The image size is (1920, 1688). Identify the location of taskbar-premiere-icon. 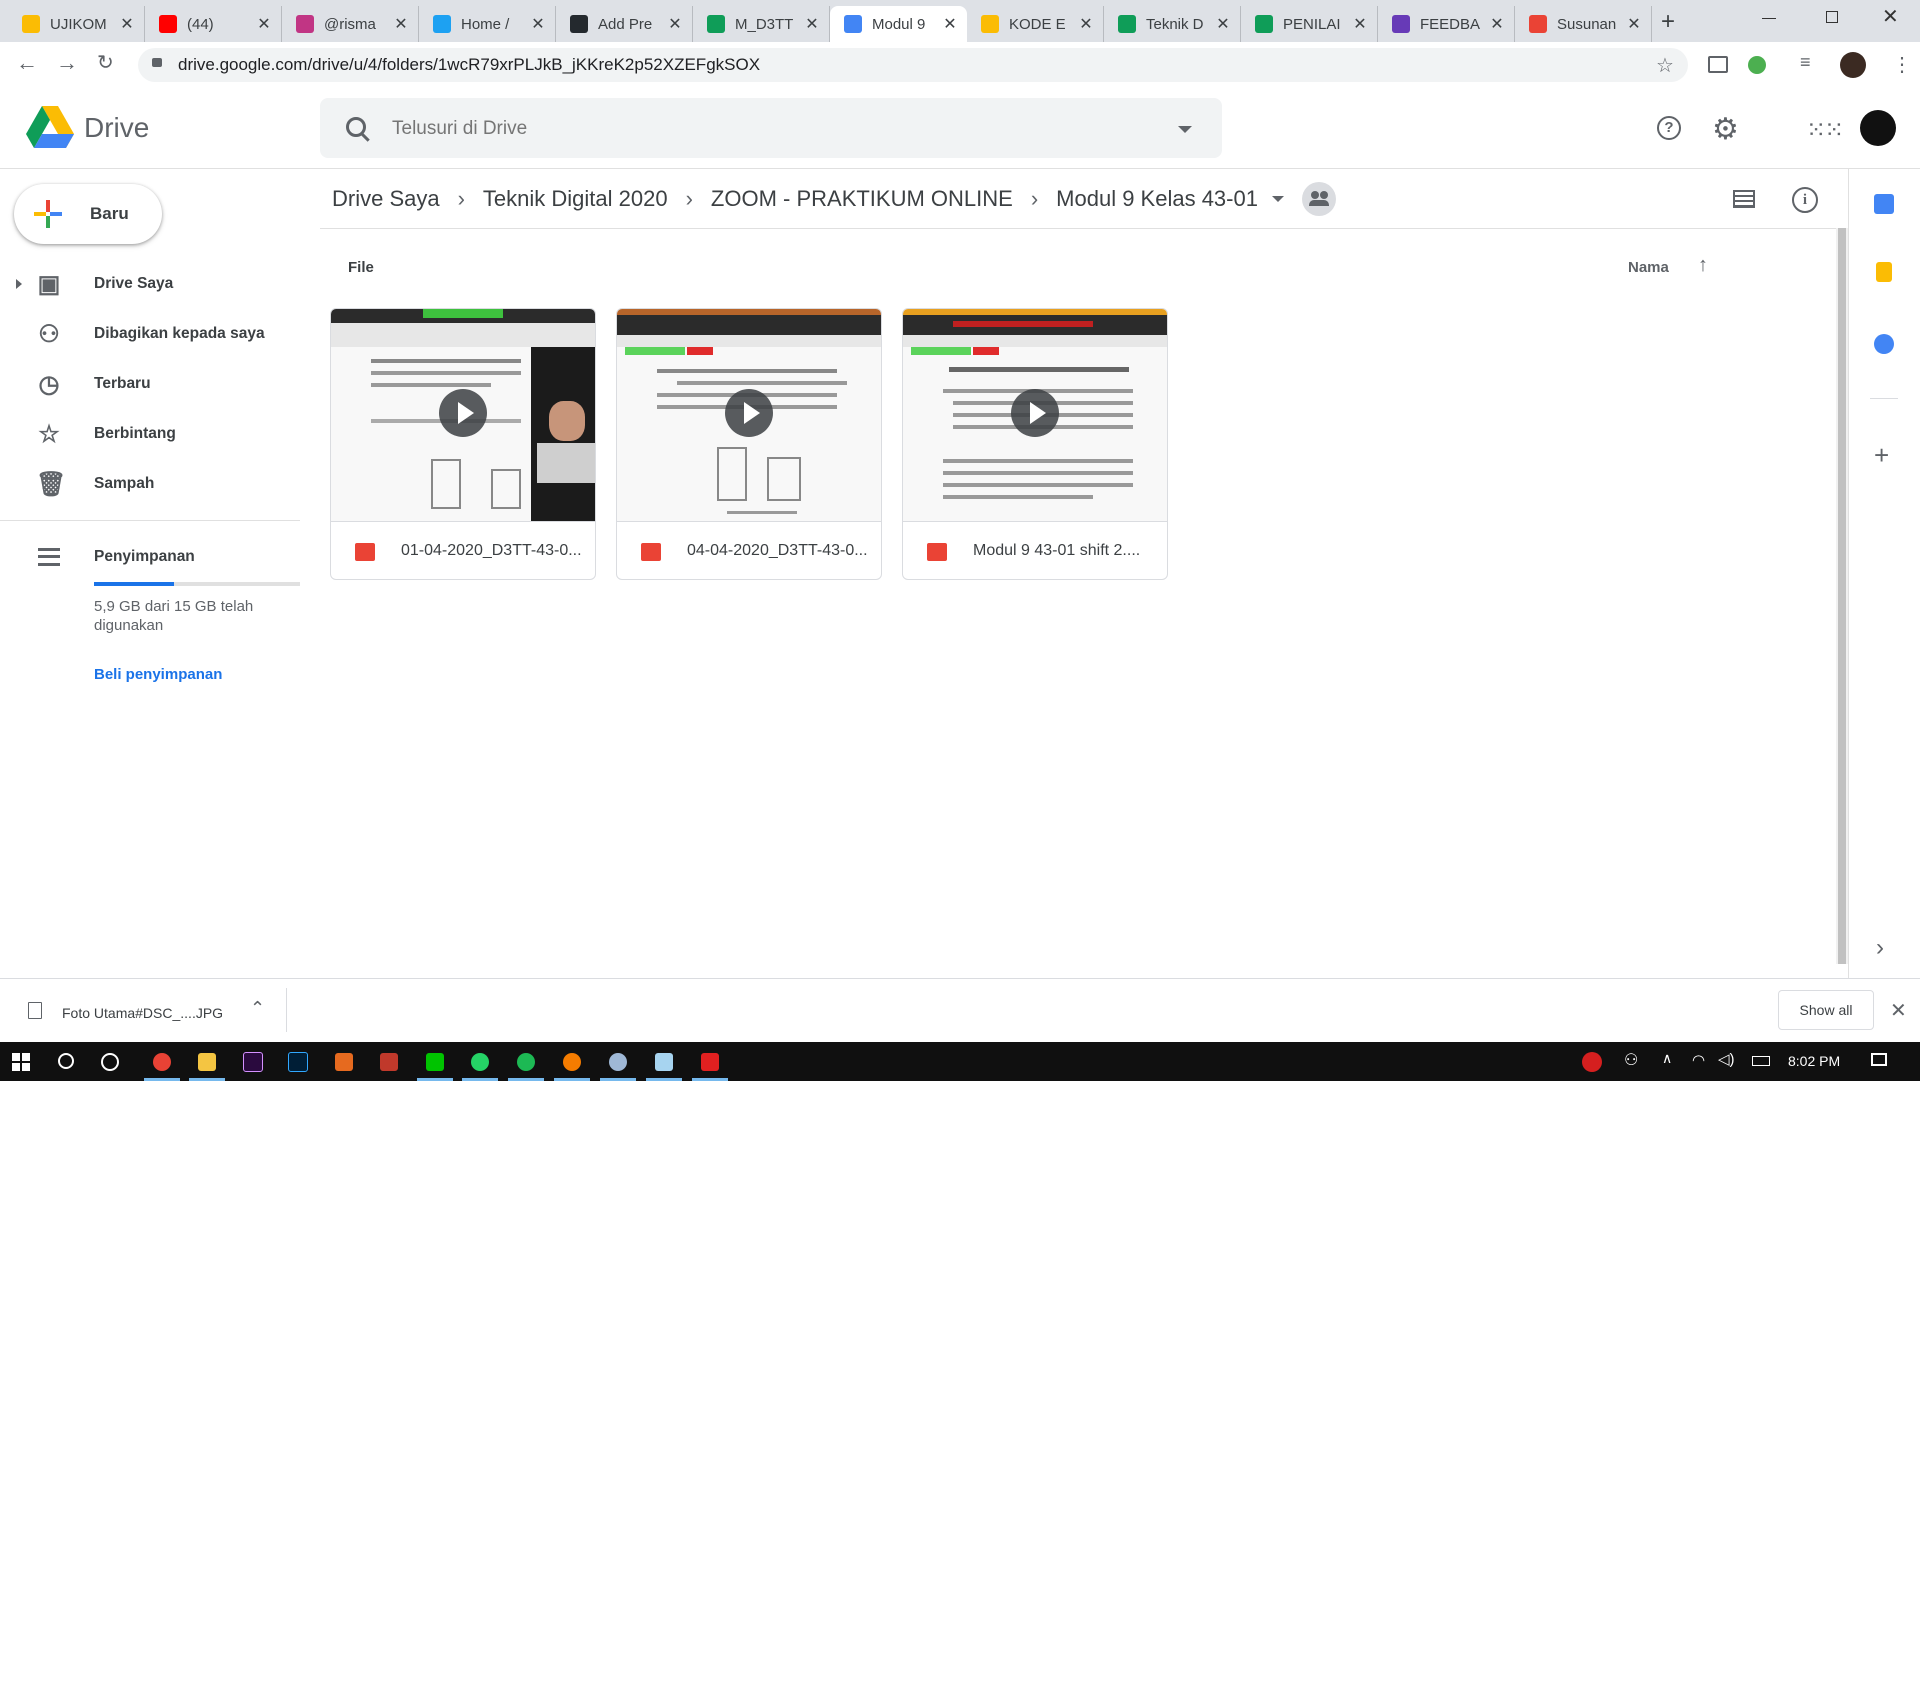
(253, 1061).